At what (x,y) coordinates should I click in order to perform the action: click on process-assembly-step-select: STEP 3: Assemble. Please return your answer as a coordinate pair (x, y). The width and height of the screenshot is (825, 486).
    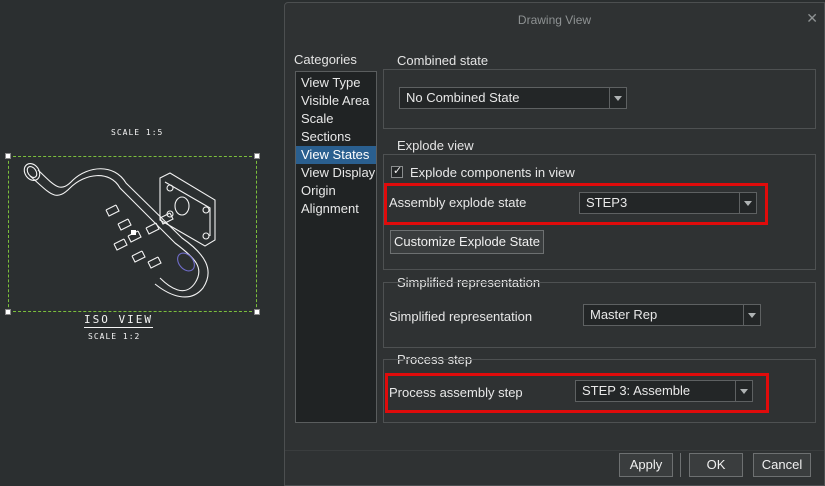
    Looking at the image, I should click on (664, 391).